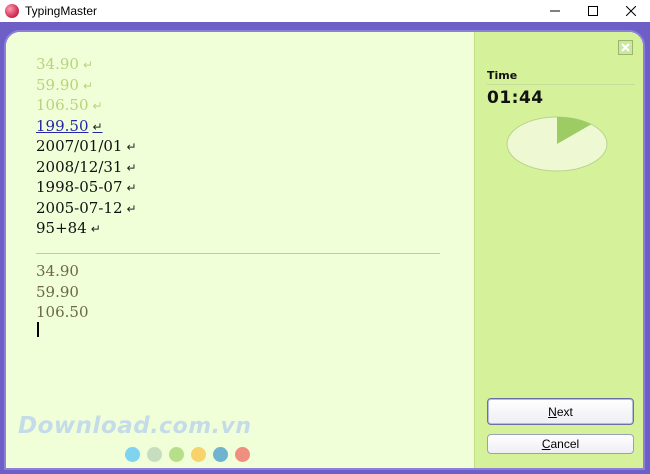 This screenshot has height=474, width=650. What do you see at coordinates (238, 253) in the screenshot?
I see `divider` at bounding box center [238, 253].